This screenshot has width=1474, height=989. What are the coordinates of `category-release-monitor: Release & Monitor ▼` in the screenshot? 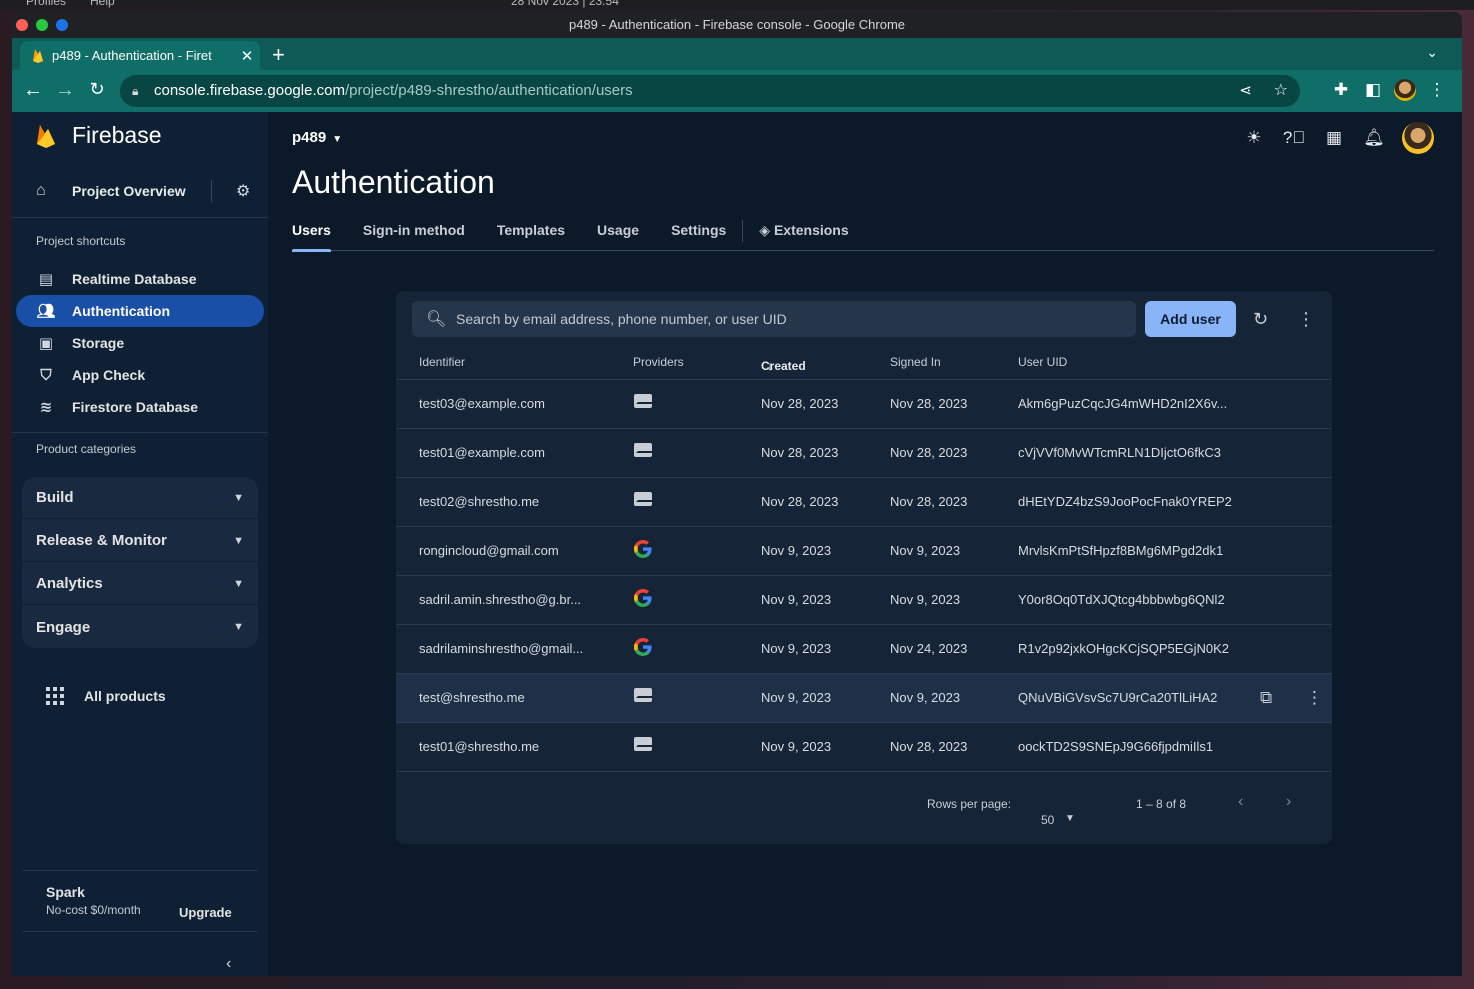 It's located at (140, 541).